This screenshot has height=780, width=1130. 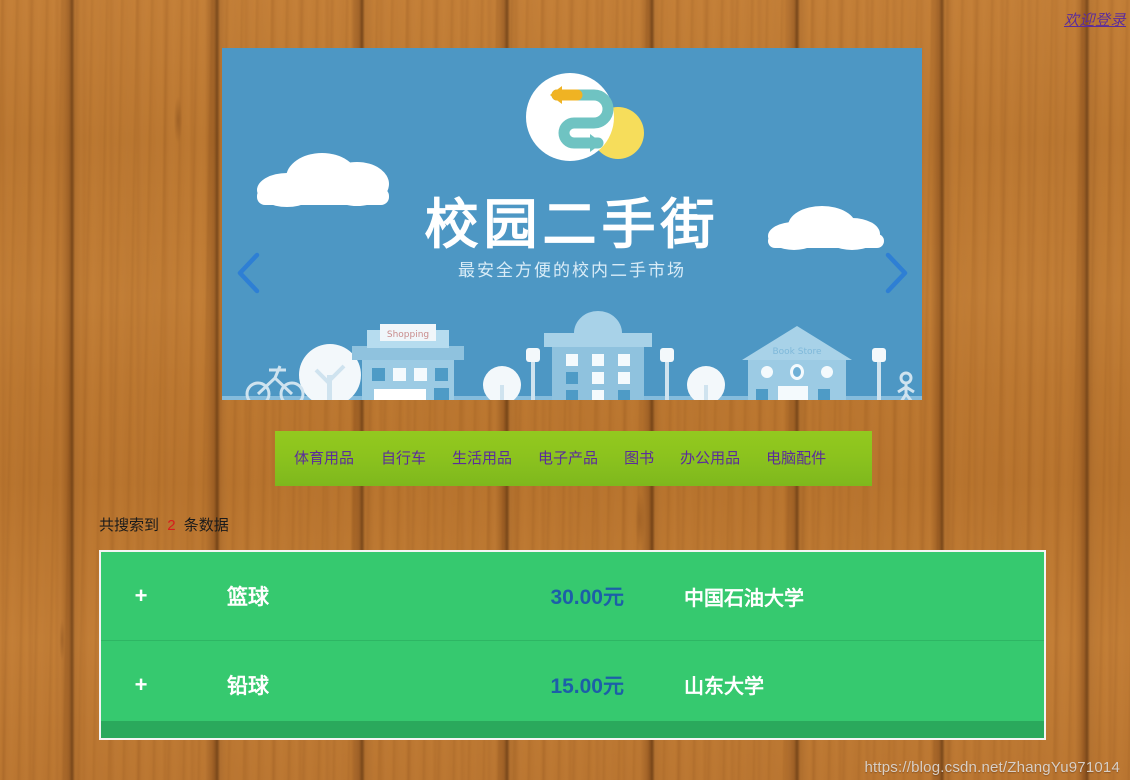 I want to click on result-count-prefix: 共搜索到, so click(x=129, y=525).